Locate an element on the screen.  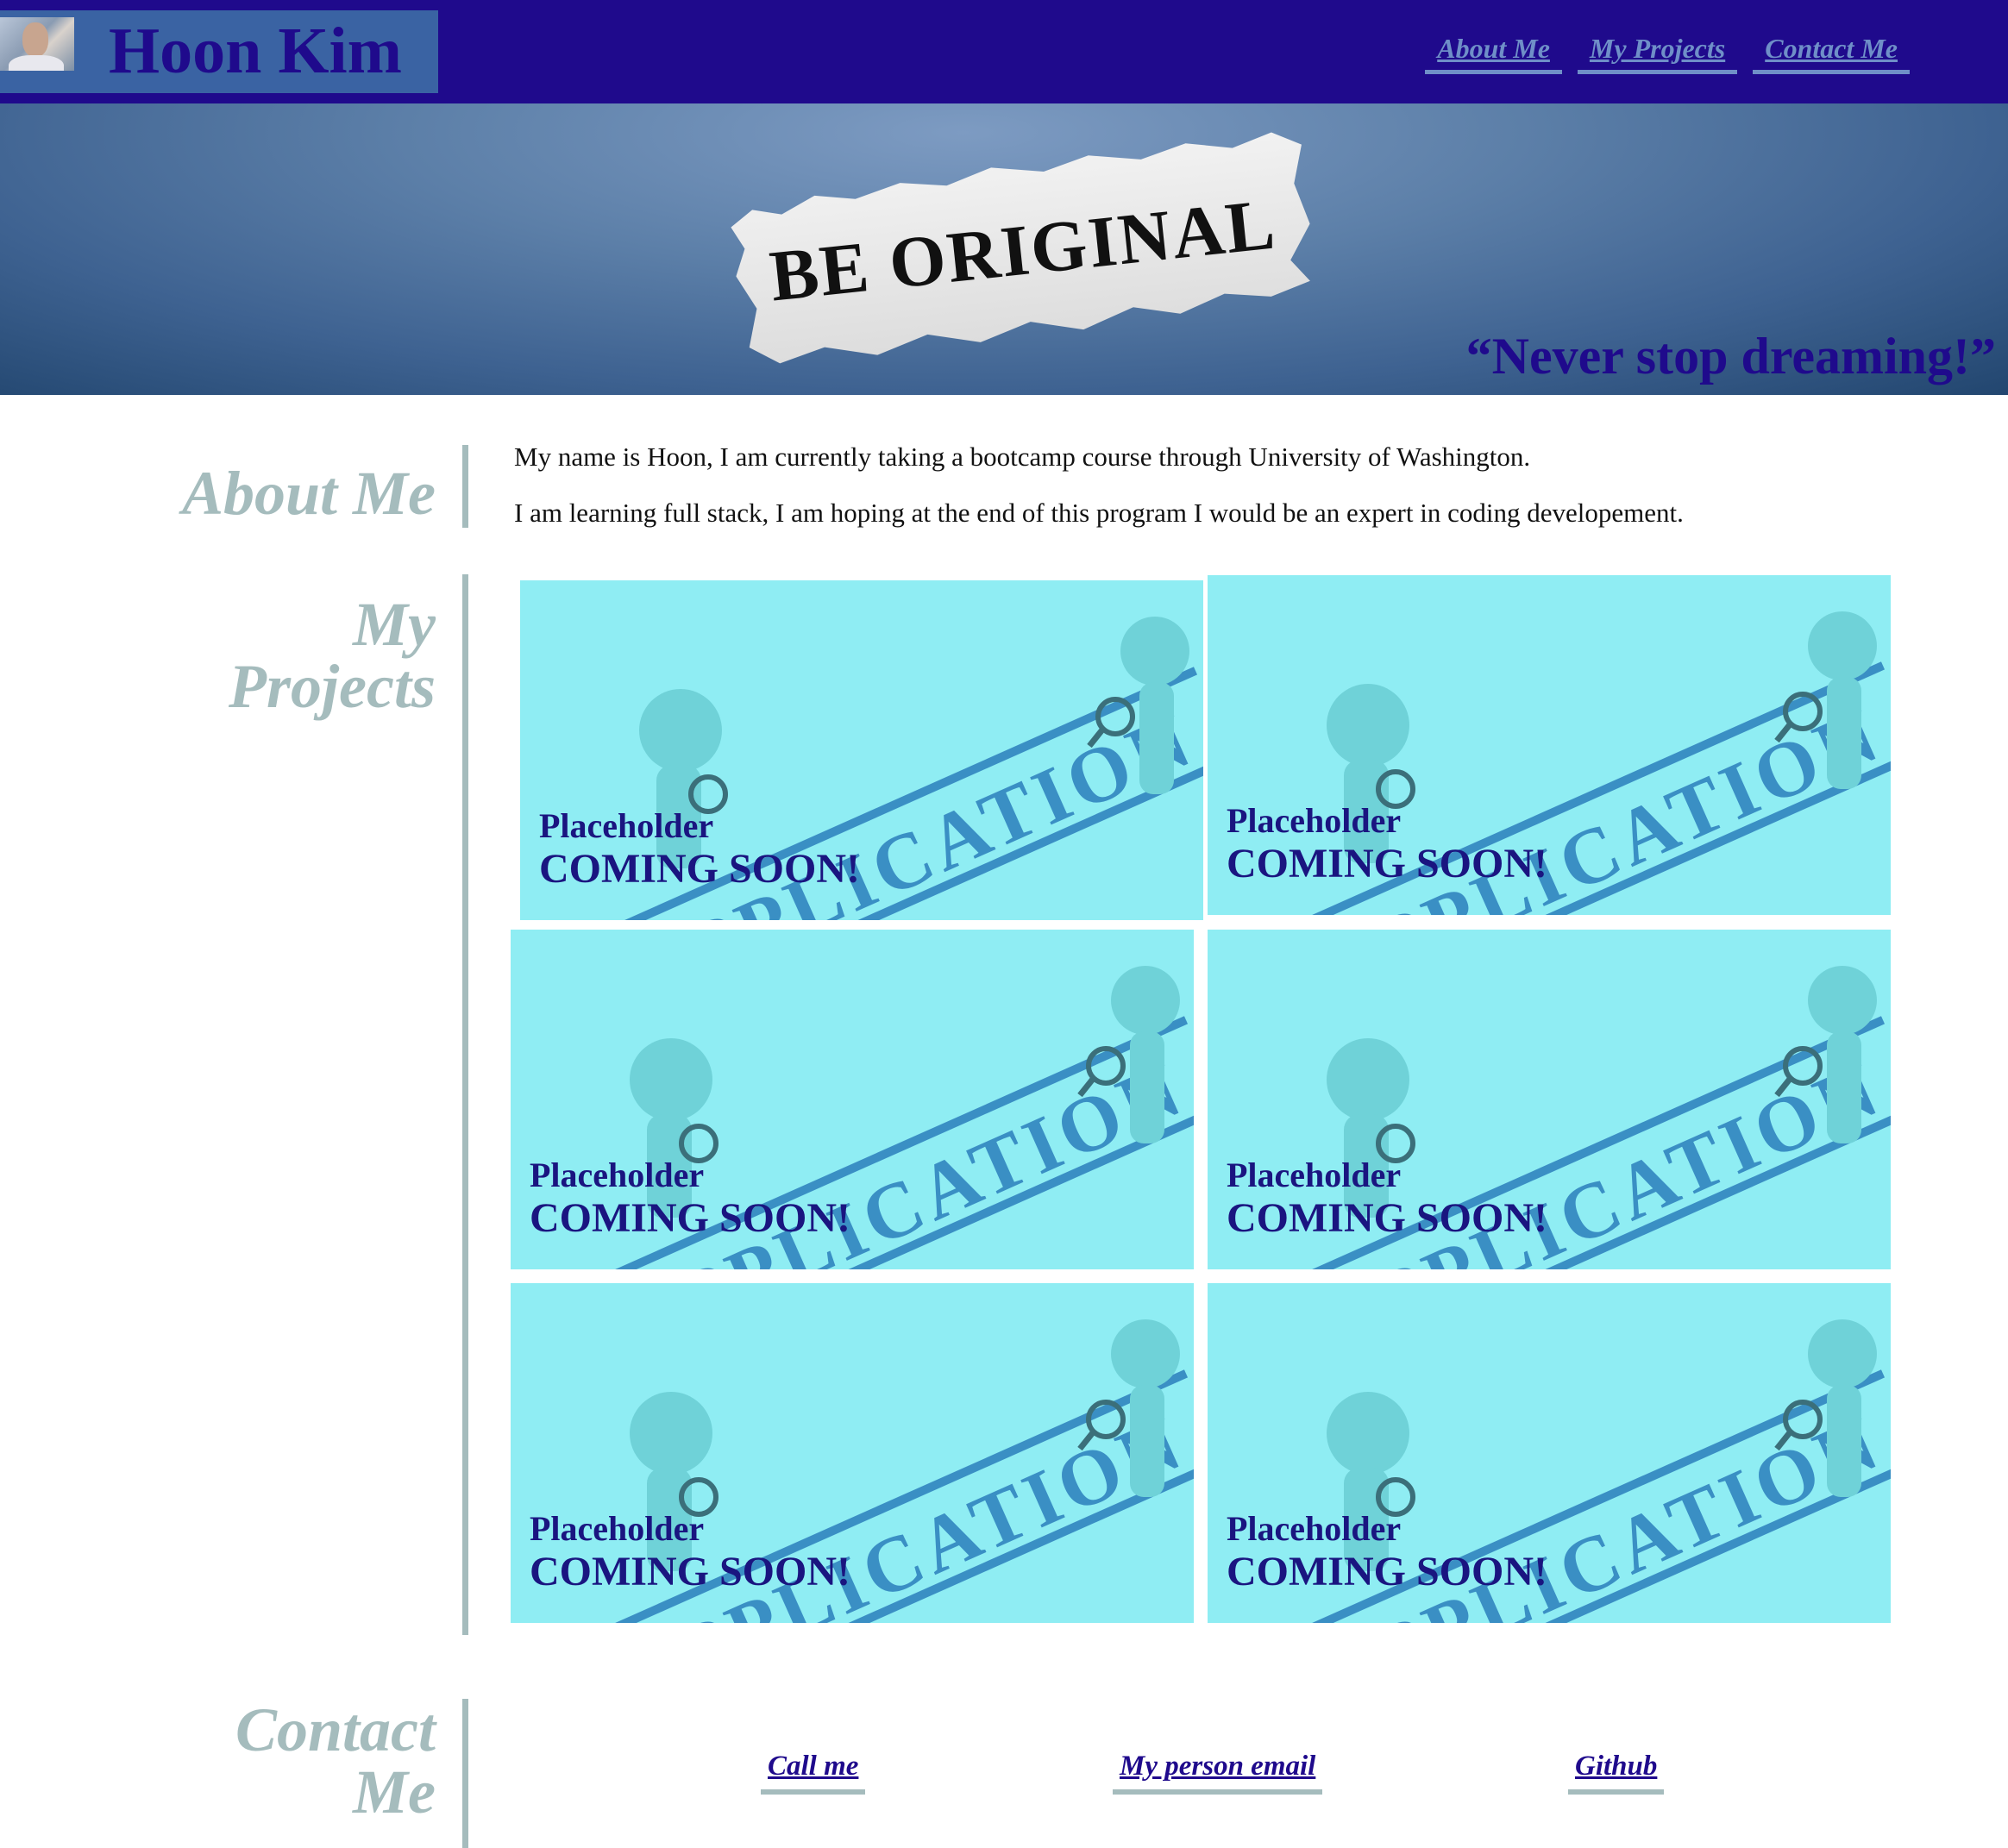
contact-divider is located at coordinates (465, 1773).